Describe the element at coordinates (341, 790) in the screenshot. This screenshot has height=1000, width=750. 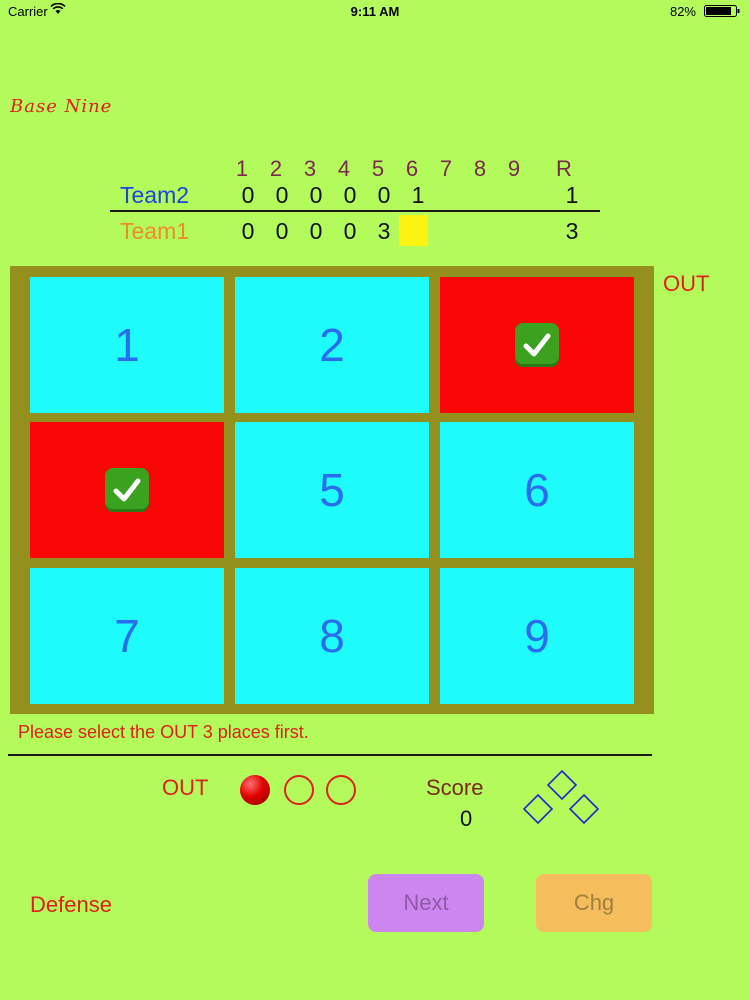
I see `out-indicator-3-icon` at that location.